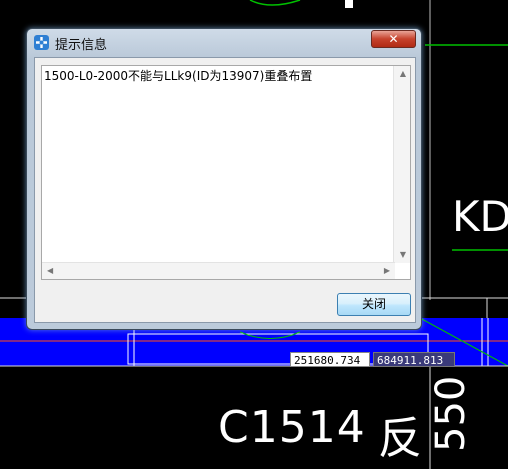  I want to click on scroll-up-icon: ▲, so click(403, 74).